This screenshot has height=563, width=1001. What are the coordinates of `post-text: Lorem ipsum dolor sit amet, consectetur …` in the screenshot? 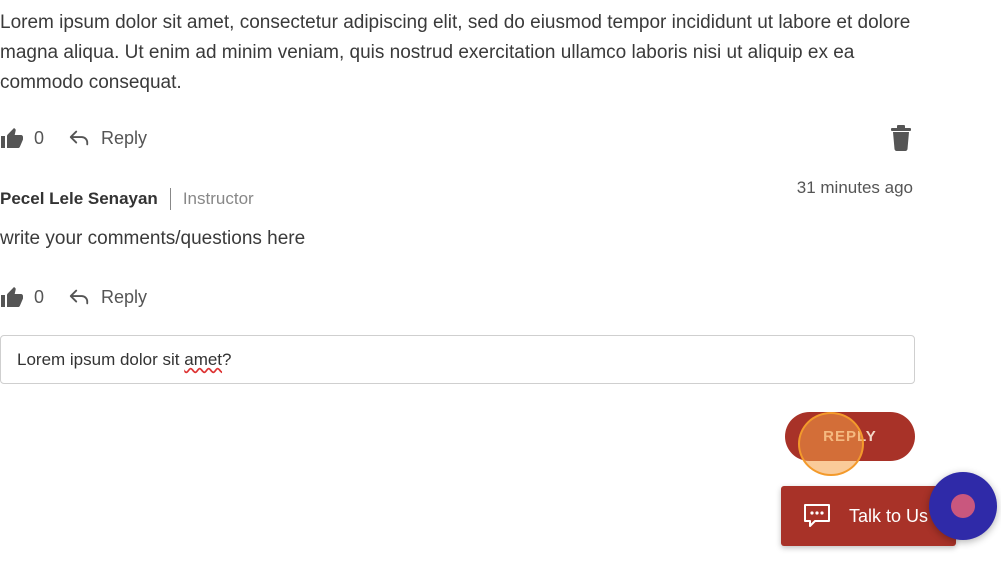 It's located at (455, 52).